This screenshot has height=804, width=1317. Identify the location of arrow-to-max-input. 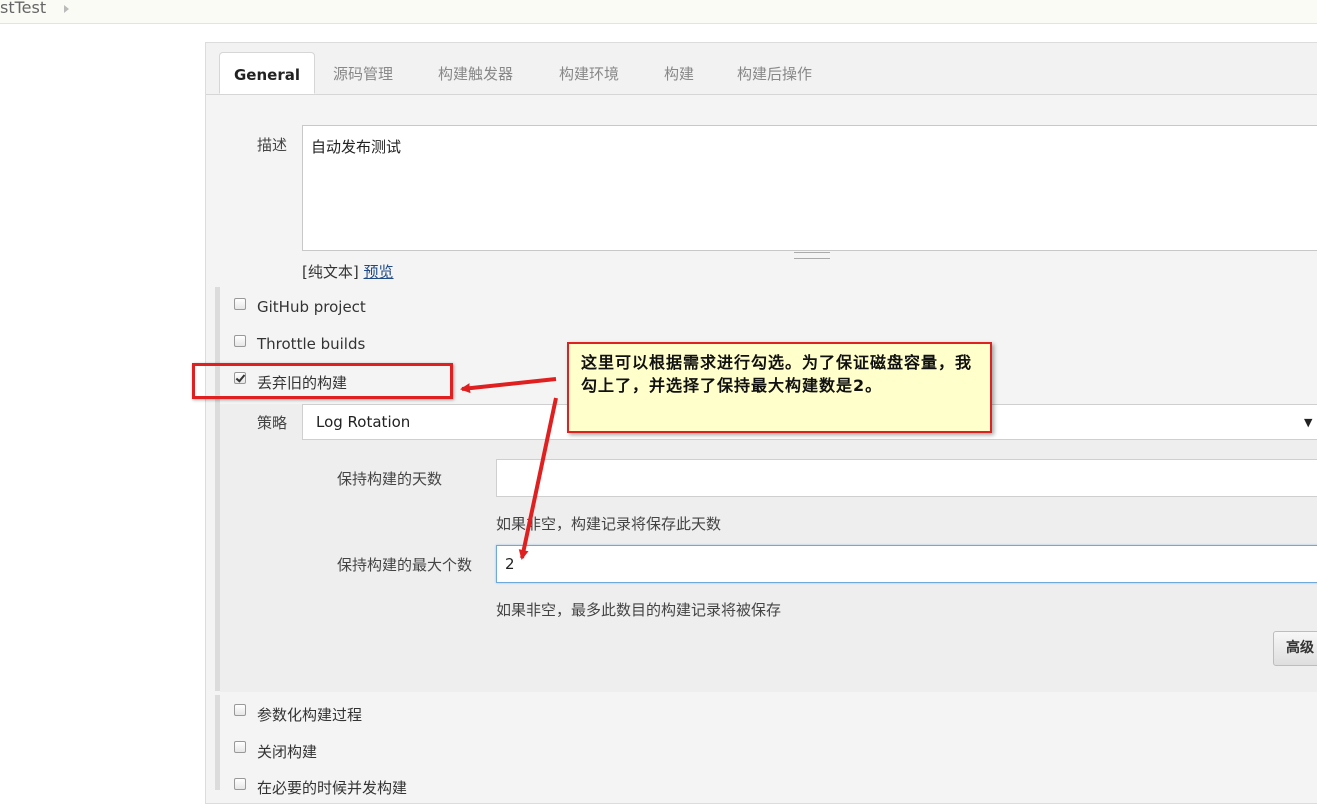
(538, 478).